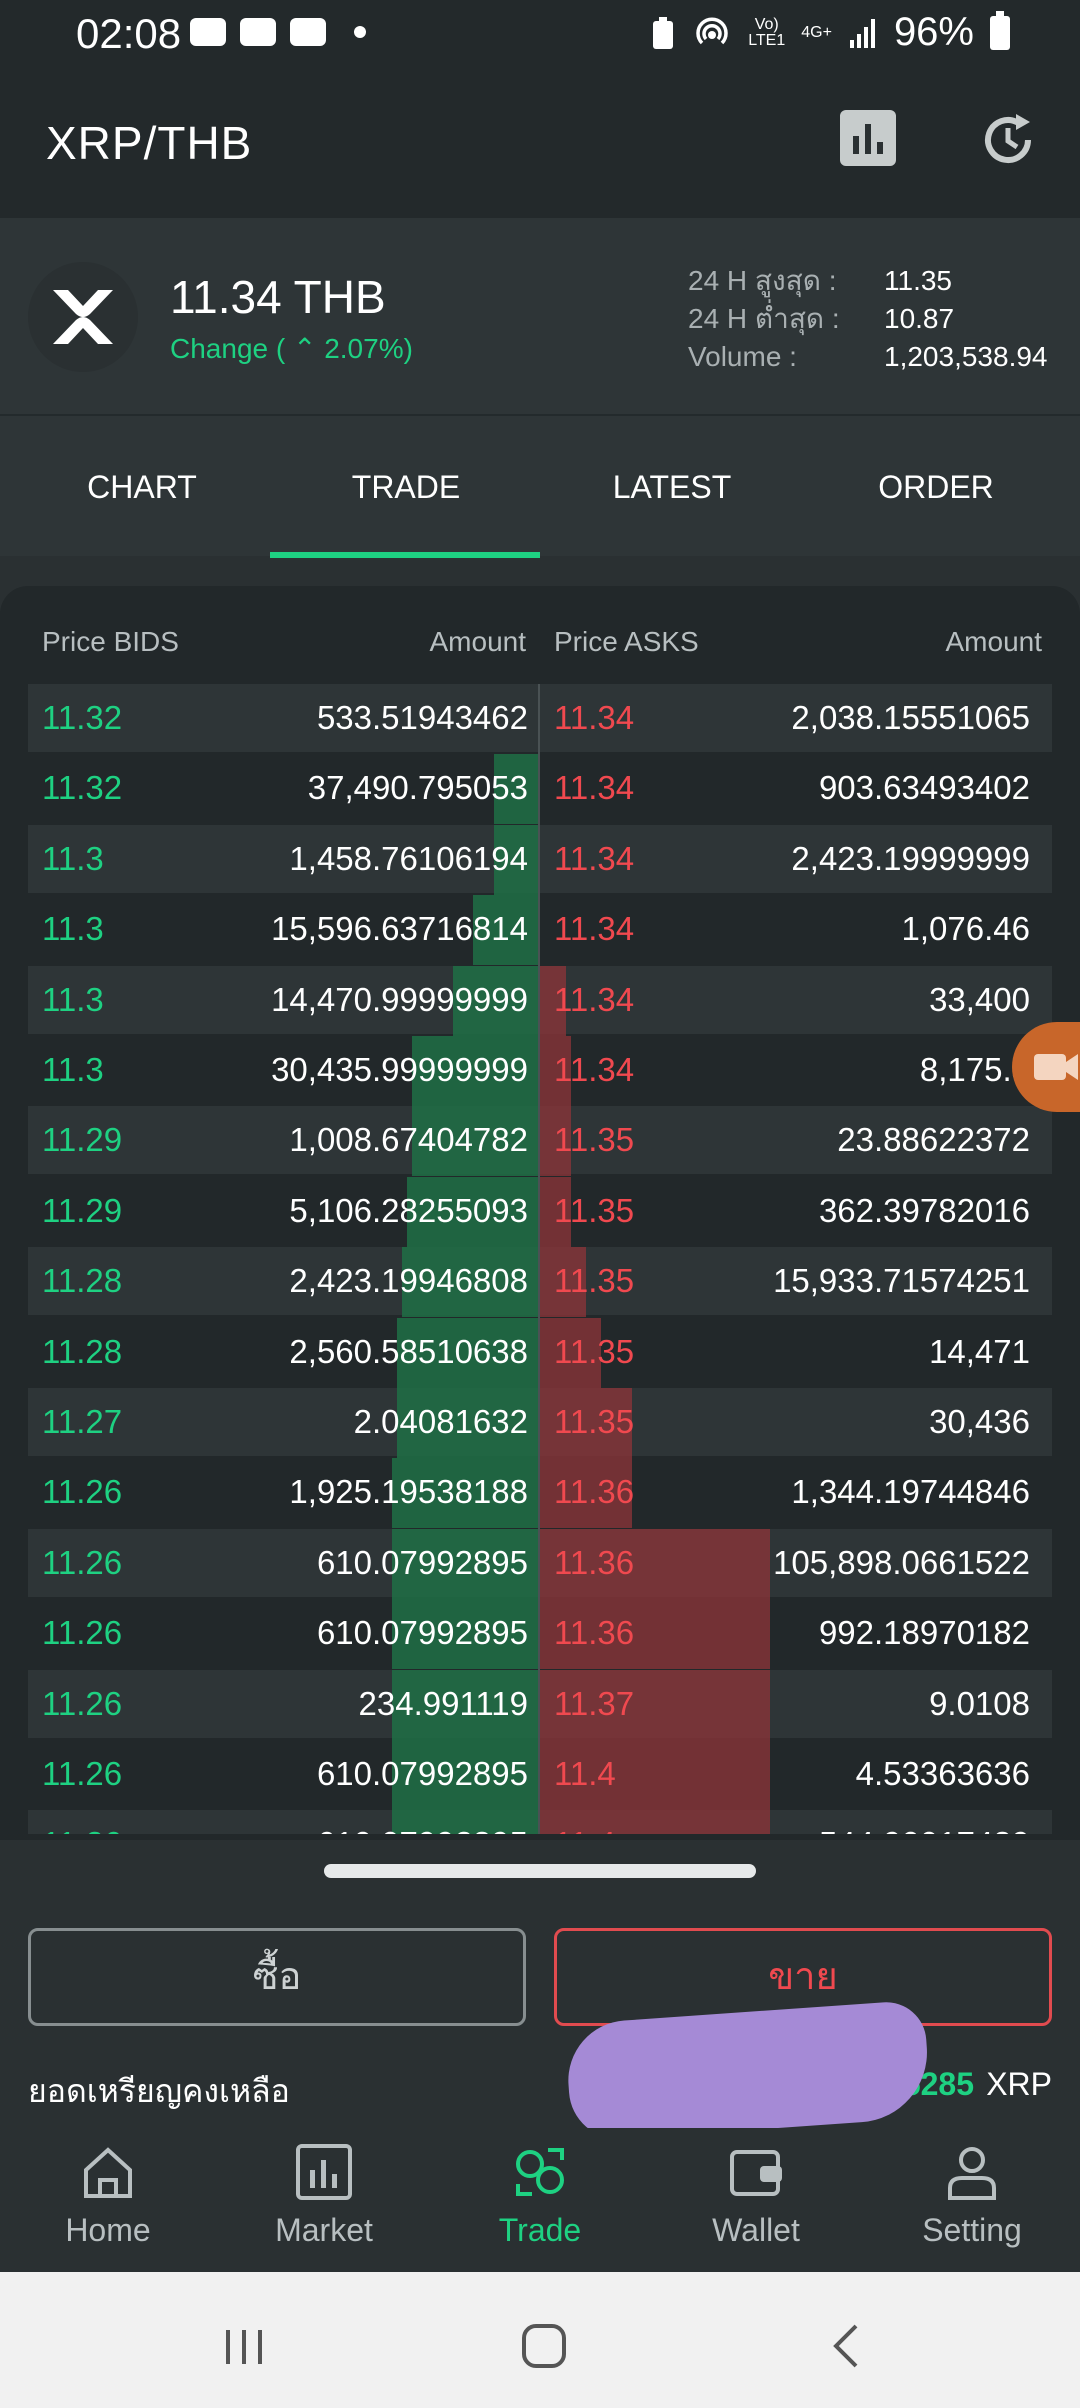 Image resolution: width=1080 pixels, height=2408 pixels. I want to click on ask-amount: 903.63493402, so click(924, 788).